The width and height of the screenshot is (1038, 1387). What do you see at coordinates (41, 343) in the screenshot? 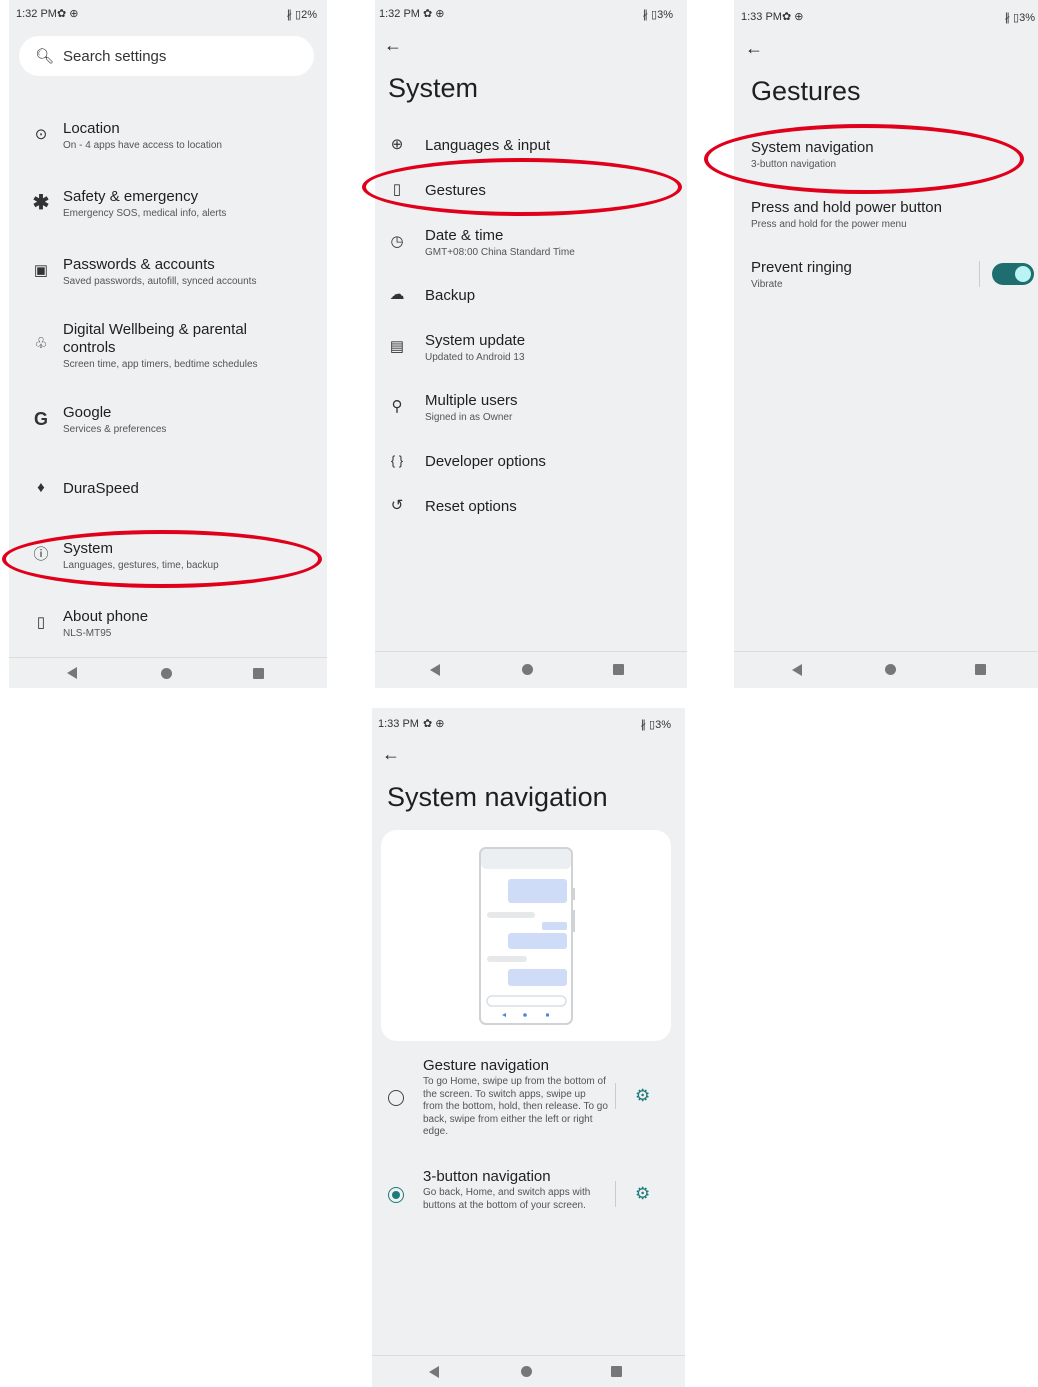
I see `wellbeing-icon: ♧` at bounding box center [41, 343].